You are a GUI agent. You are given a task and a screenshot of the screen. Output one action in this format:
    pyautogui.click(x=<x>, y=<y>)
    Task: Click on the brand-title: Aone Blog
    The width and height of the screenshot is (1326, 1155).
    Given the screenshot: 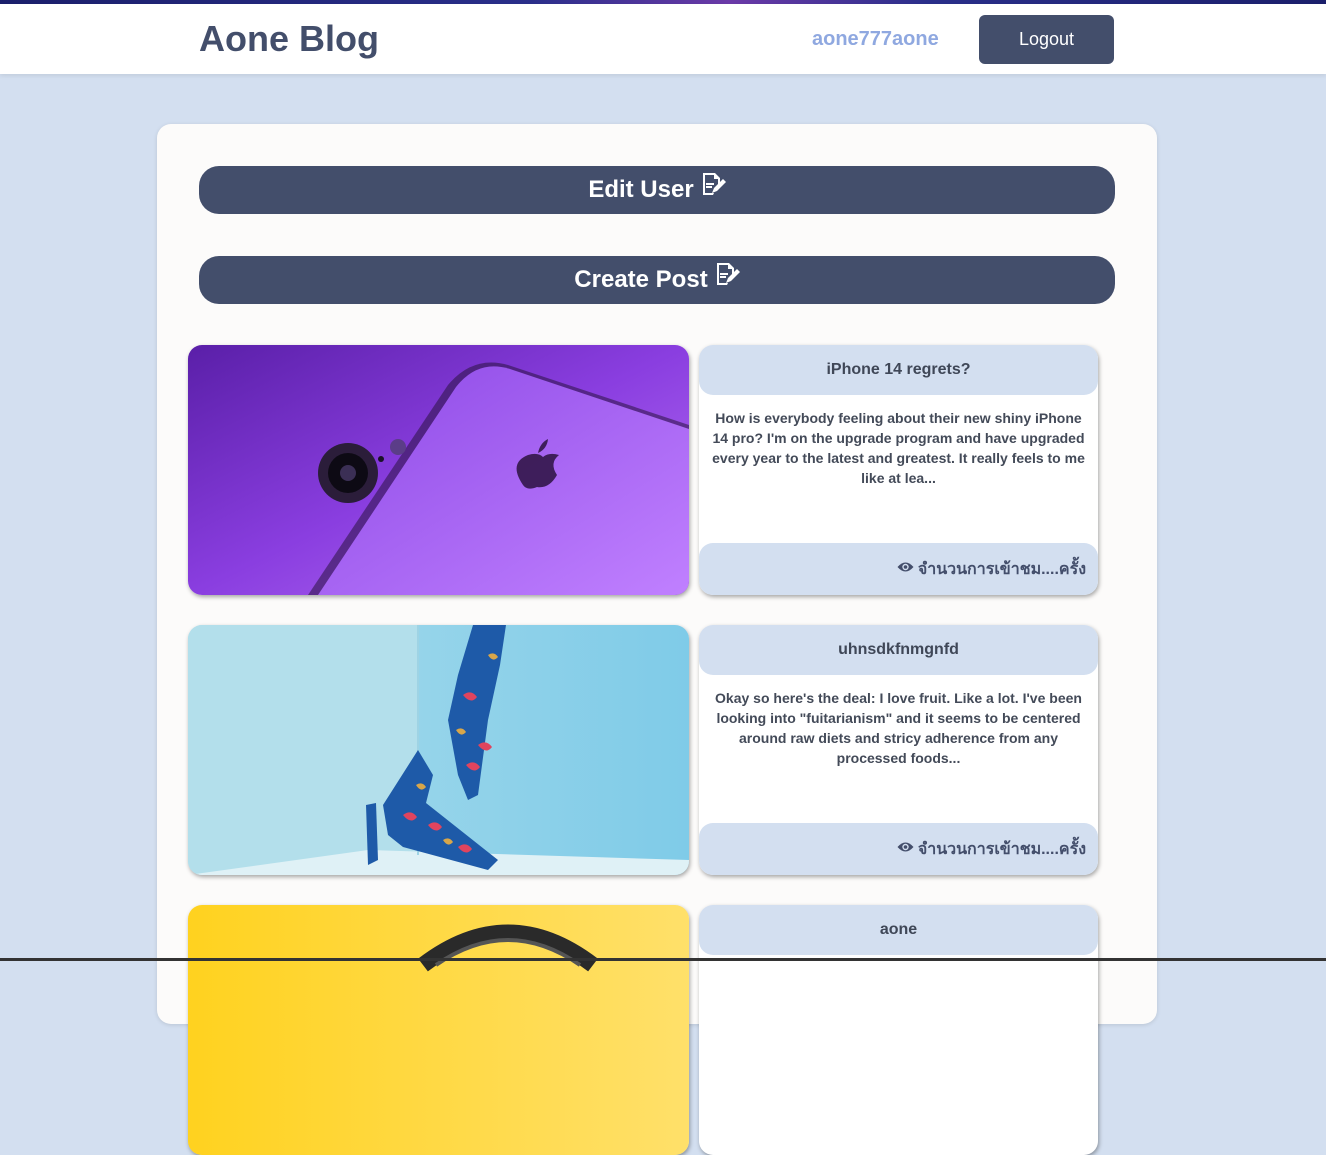 What is the action you would take?
    pyautogui.click(x=289, y=39)
    